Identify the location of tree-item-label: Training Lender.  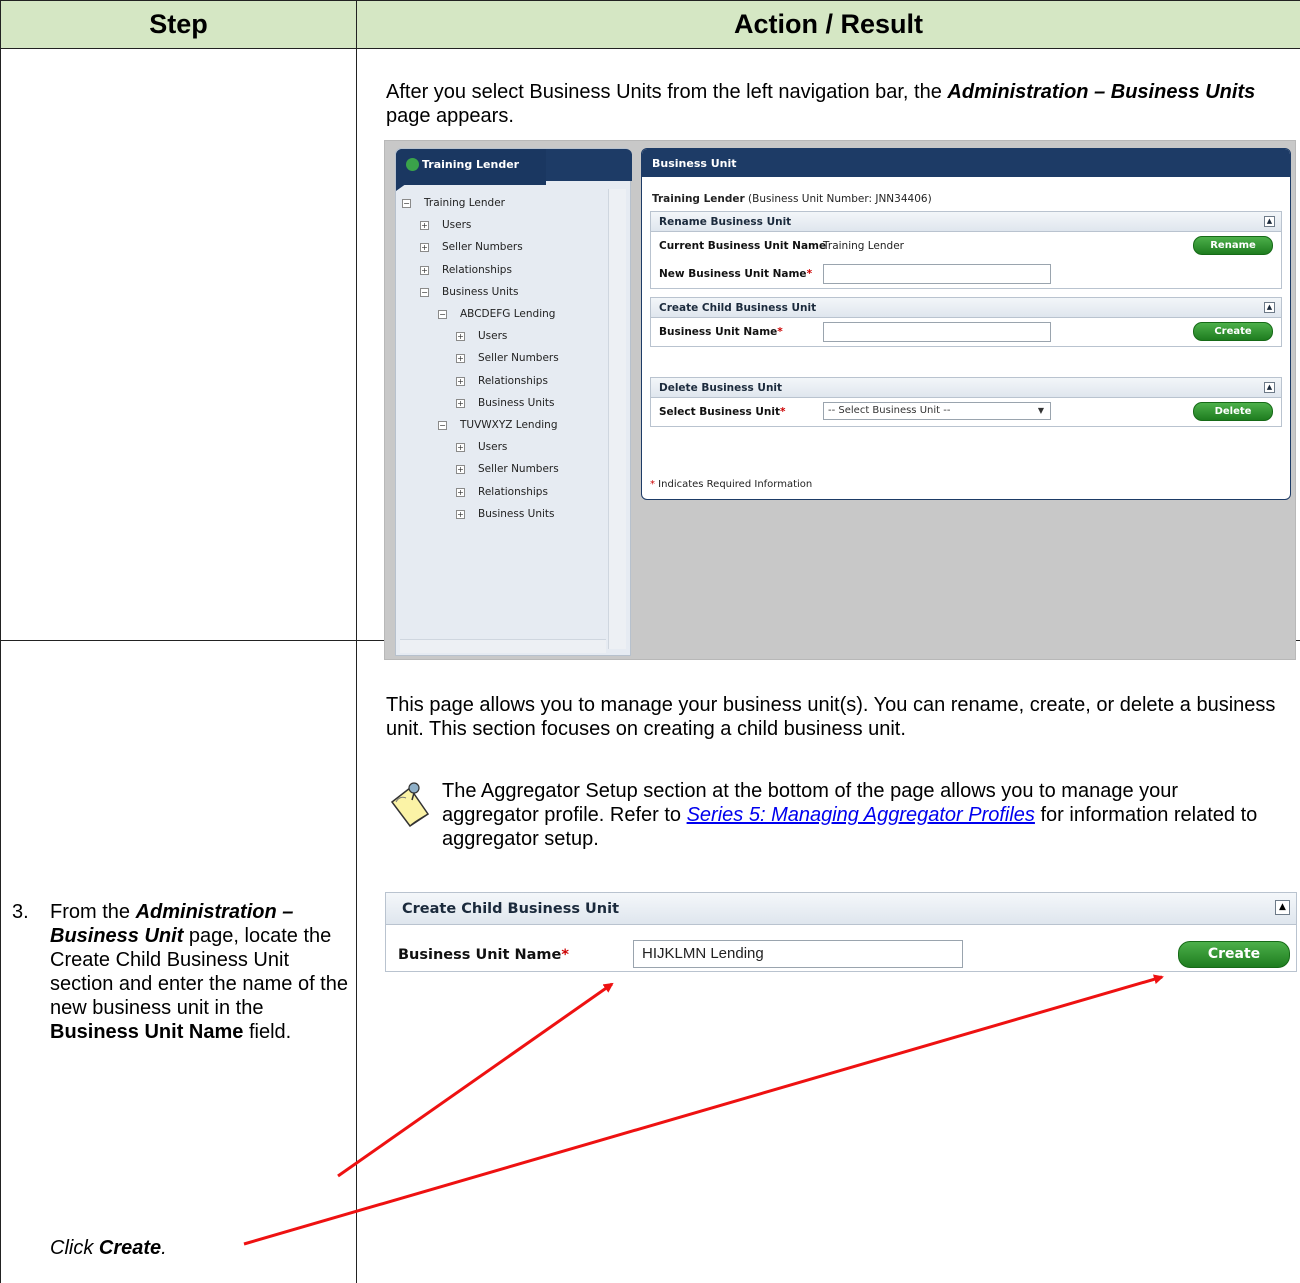
(464, 203).